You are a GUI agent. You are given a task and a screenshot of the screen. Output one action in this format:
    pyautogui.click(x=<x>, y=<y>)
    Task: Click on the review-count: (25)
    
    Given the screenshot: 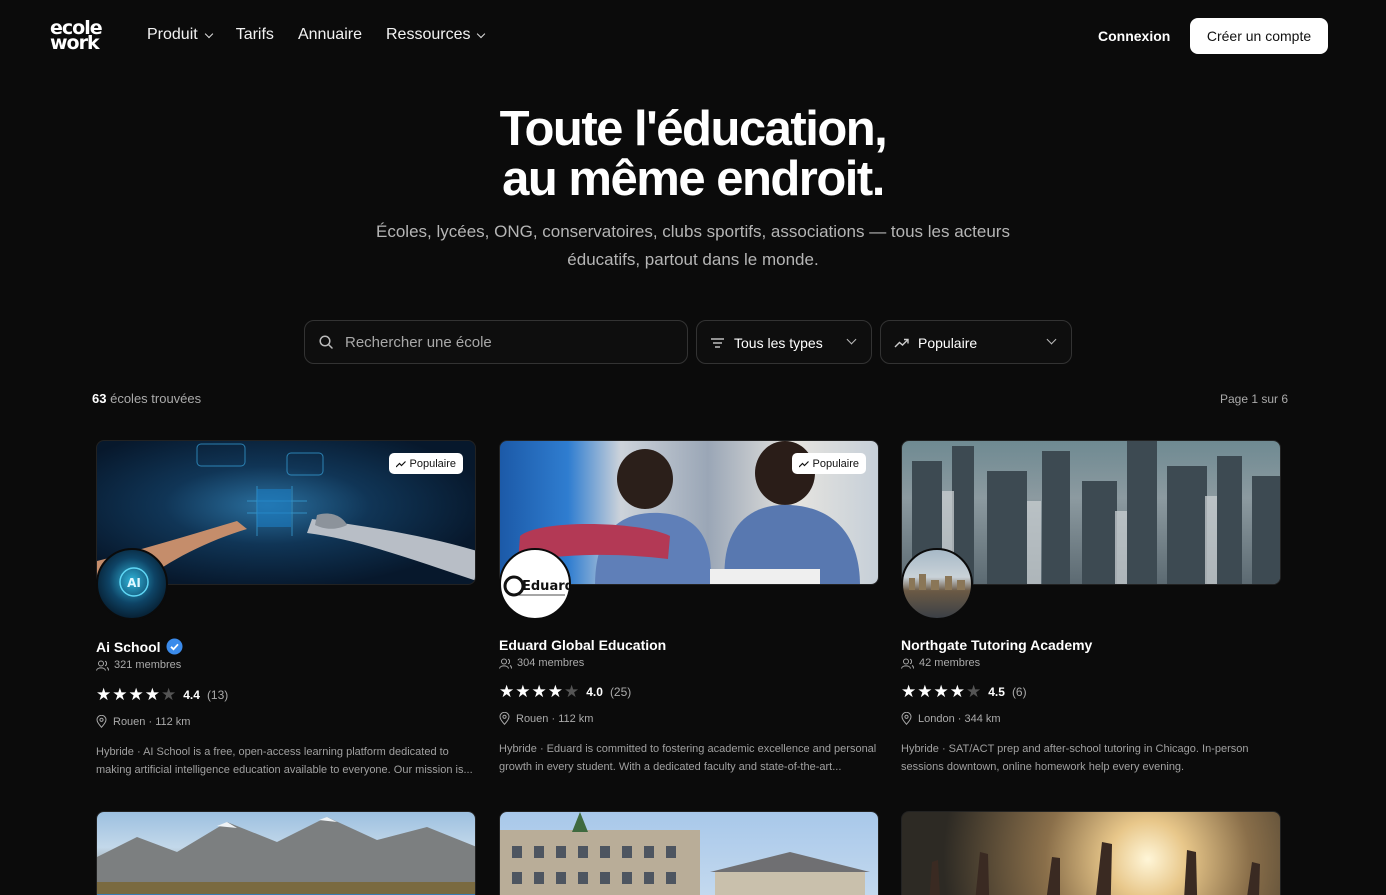 What is the action you would take?
    pyautogui.click(x=620, y=691)
    